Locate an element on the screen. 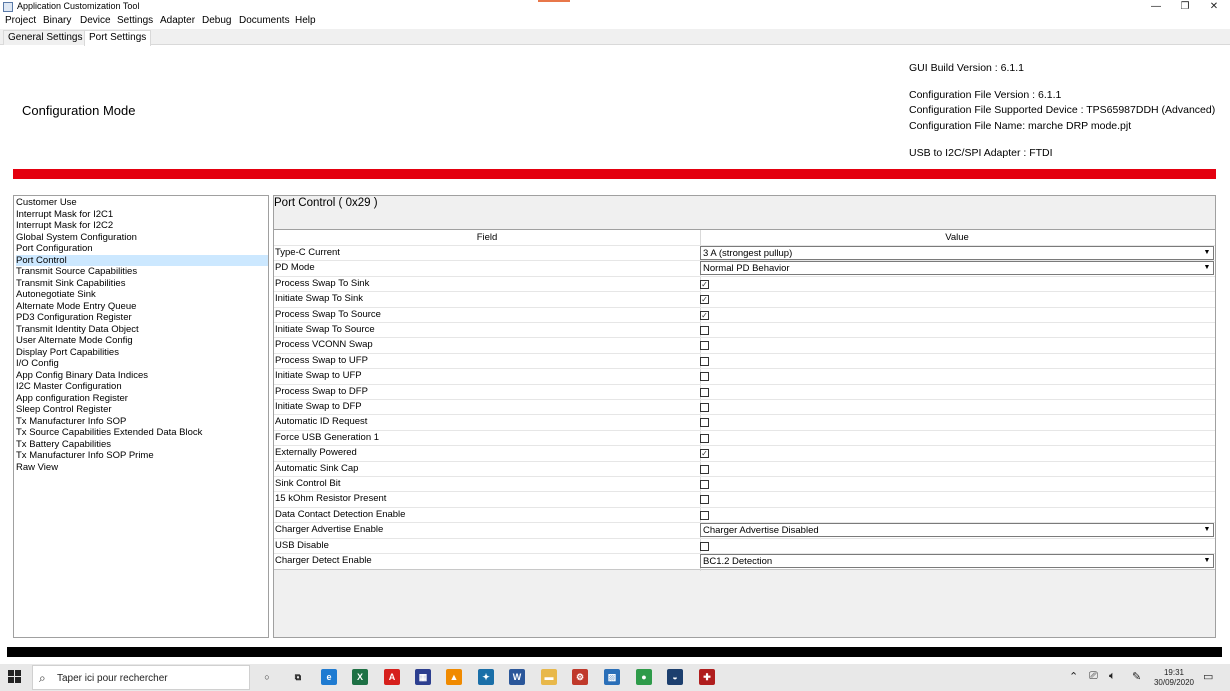 The image size is (1230, 691). word-icon: W is located at coordinates (517, 677).